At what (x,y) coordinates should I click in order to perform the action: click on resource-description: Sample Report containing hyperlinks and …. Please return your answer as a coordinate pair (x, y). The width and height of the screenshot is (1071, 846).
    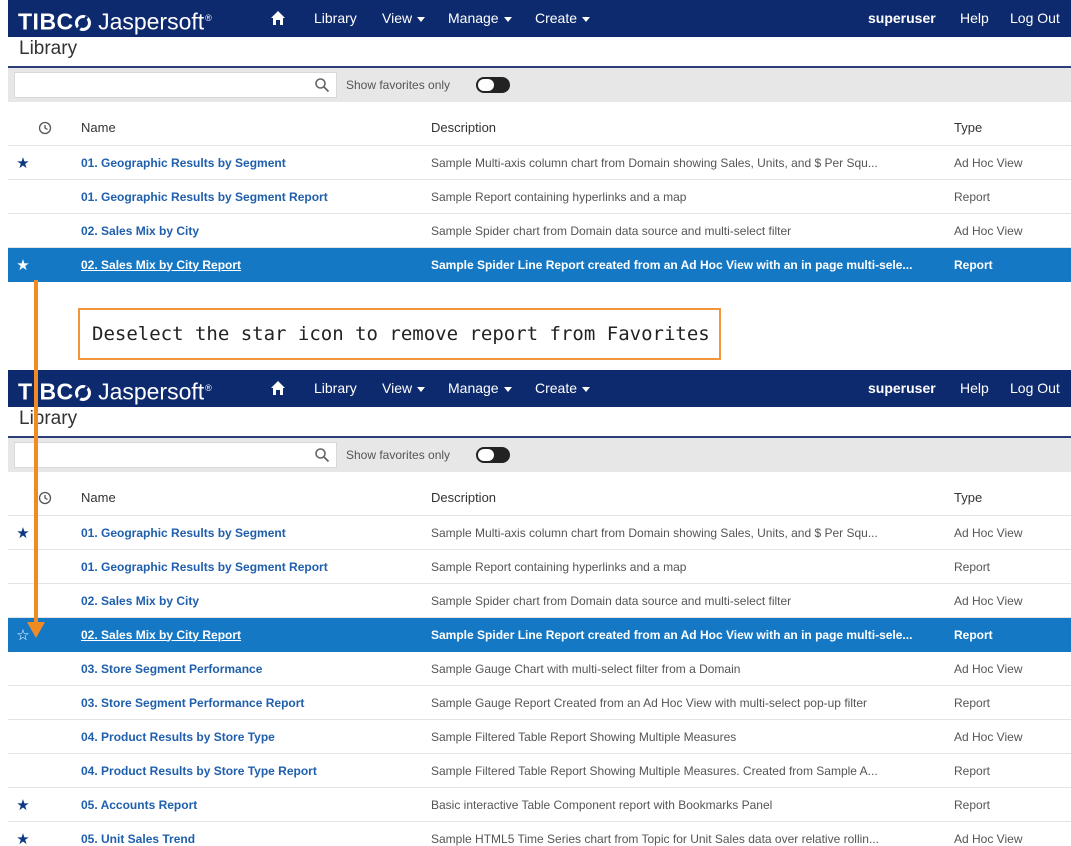
    Looking at the image, I should click on (559, 566).